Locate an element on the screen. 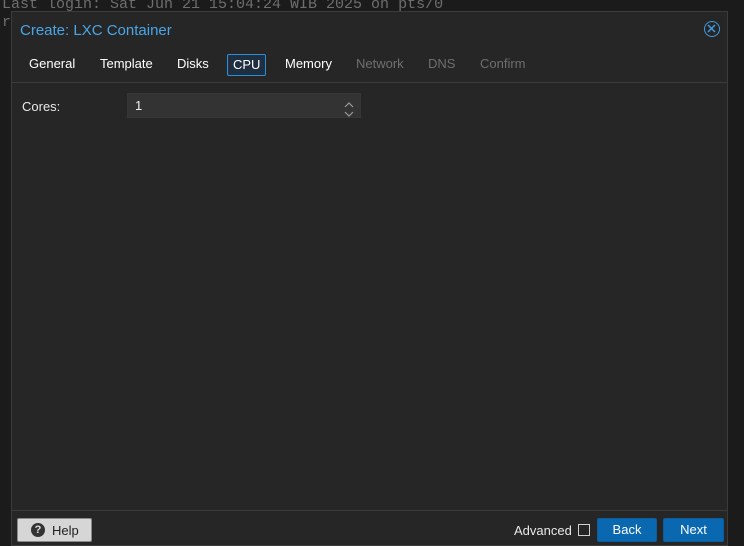  tab-confirm: Confirm is located at coordinates (503, 63).